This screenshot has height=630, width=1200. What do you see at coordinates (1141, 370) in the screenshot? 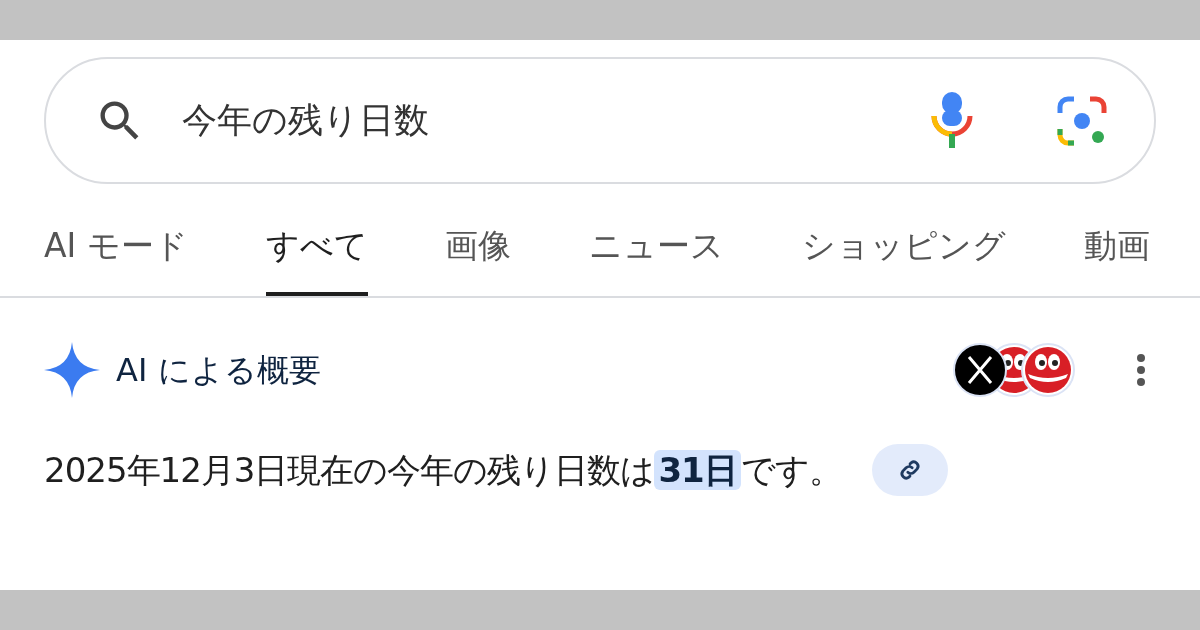
I see `more-options-icon` at bounding box center [1141, 370].